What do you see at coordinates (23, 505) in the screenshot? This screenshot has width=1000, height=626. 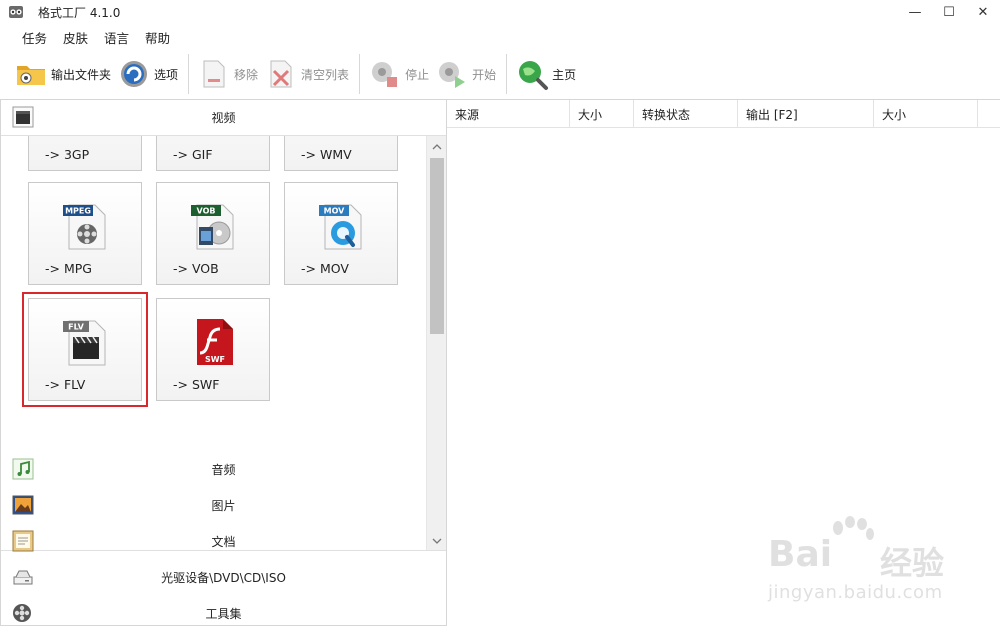 I see `picture-icon` at bounding box center [23, 505].